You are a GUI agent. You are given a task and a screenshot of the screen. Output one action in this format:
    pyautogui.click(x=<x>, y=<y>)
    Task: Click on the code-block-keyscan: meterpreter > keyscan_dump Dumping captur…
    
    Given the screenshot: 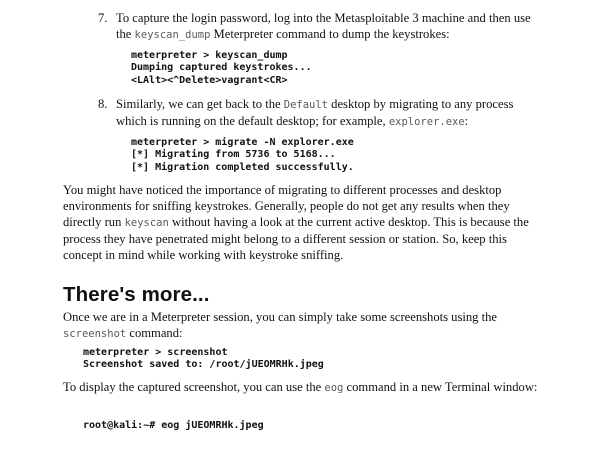 What is the action you would take?
    pyautogui.click(x=221, y=68)
    